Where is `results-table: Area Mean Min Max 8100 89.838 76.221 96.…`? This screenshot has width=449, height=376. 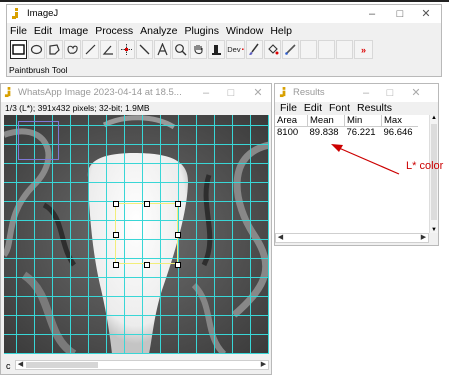
results-table: Area Mean Min Max 8100 89.838 76.221 96.… is located at coordinates (346, 126).